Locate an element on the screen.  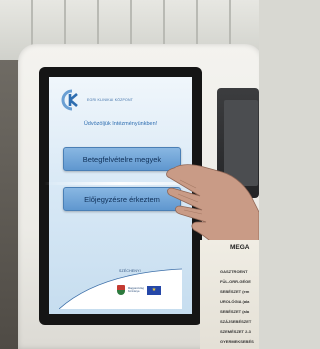
government-label: Magyarország Kormánya is located at coordinates (136, 290).